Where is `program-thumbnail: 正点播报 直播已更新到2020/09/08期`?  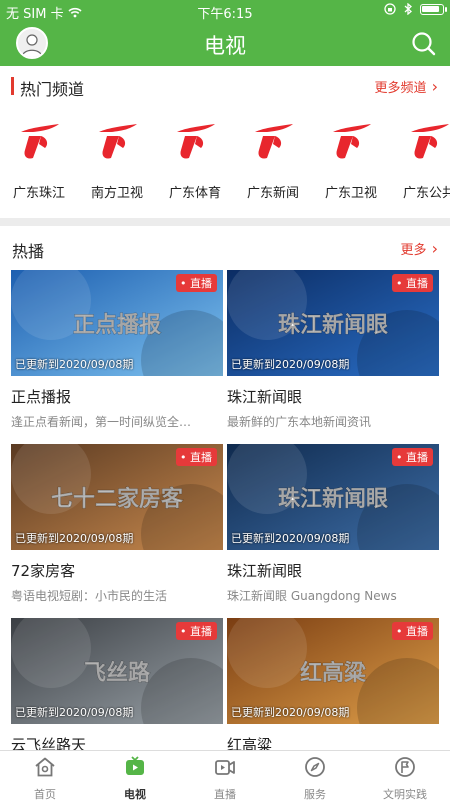 program-thumbnail: 正点播报 直播已更新到2020/09/08期 is located at coordinates (117, 323).